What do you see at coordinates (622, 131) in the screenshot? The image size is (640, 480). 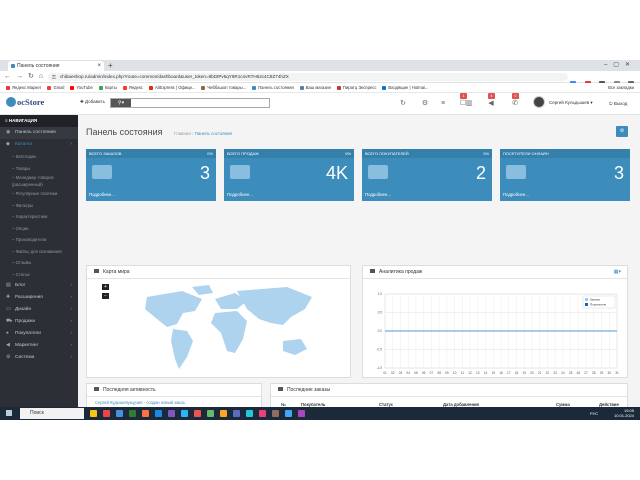 I see `settings-button: ⚙` at bounding box center [622, 131].